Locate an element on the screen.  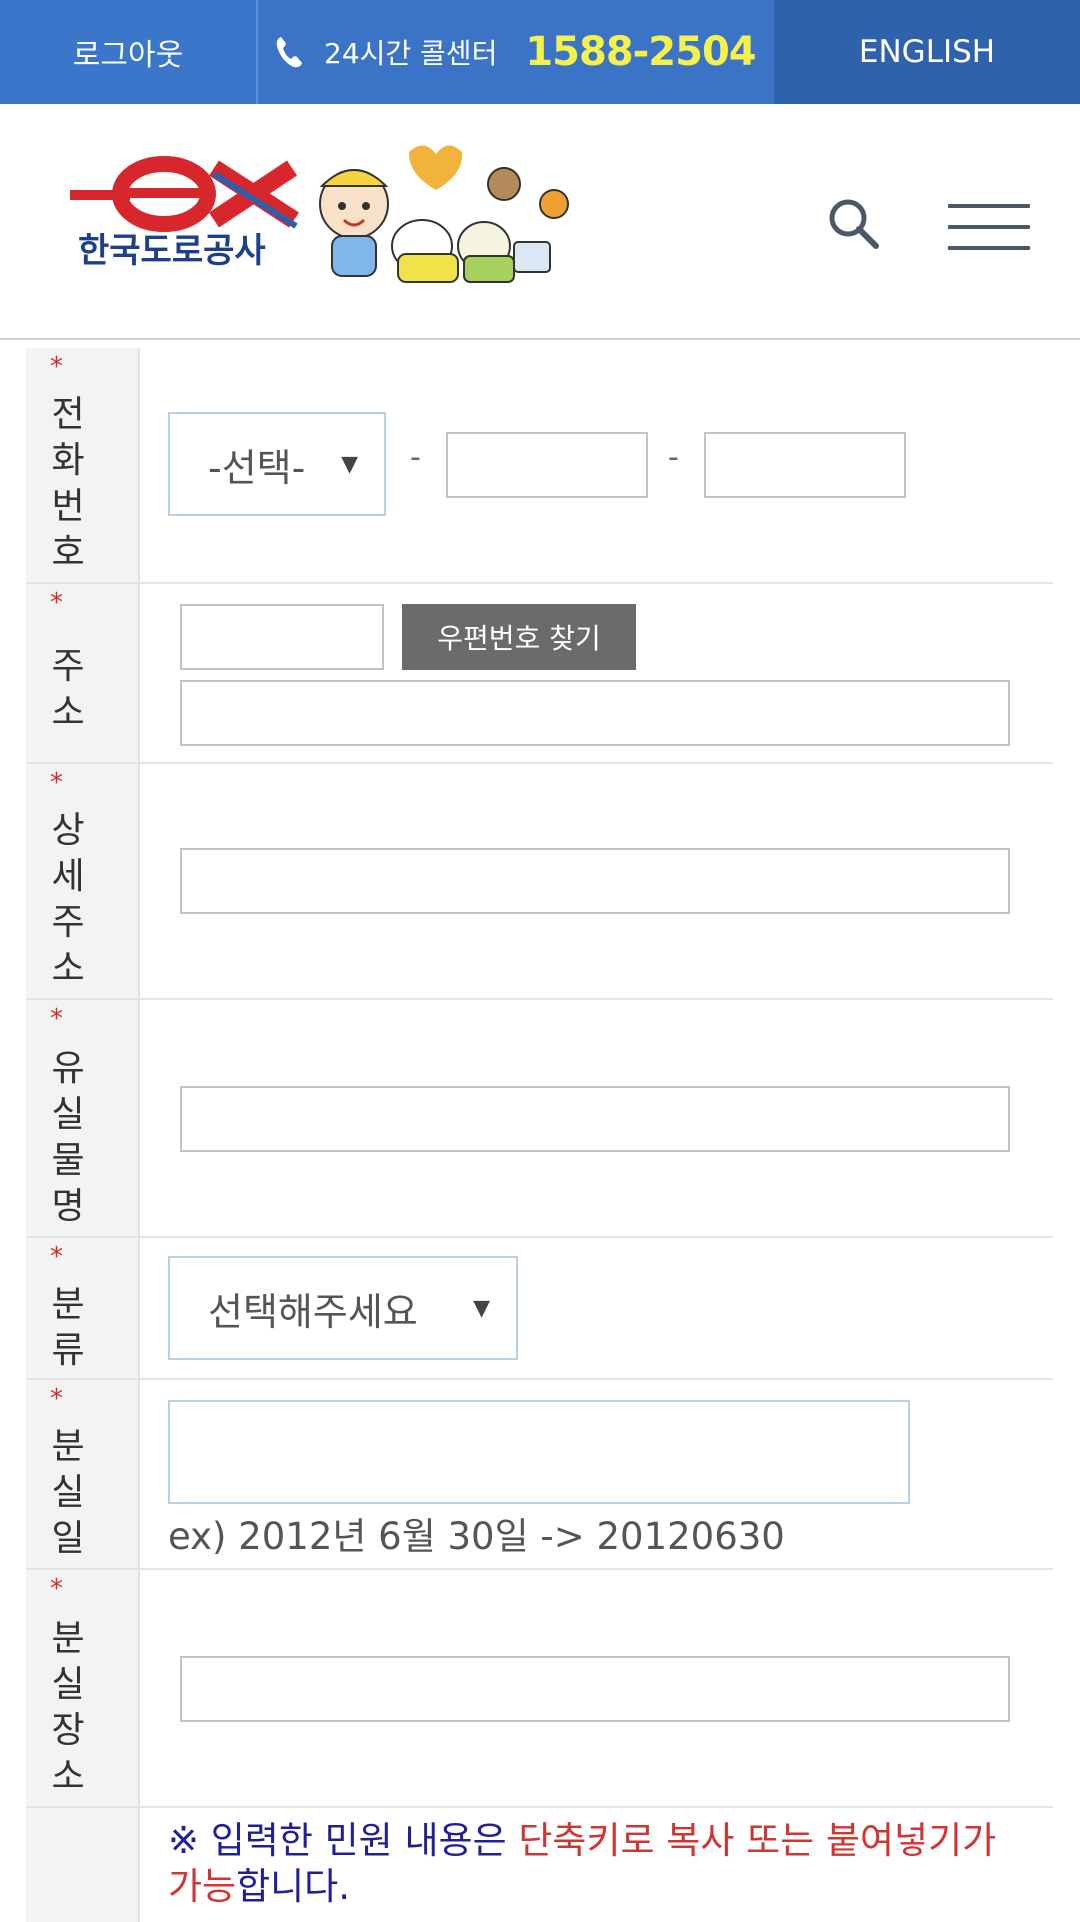
search-icon is located at coordinates (854, 224).